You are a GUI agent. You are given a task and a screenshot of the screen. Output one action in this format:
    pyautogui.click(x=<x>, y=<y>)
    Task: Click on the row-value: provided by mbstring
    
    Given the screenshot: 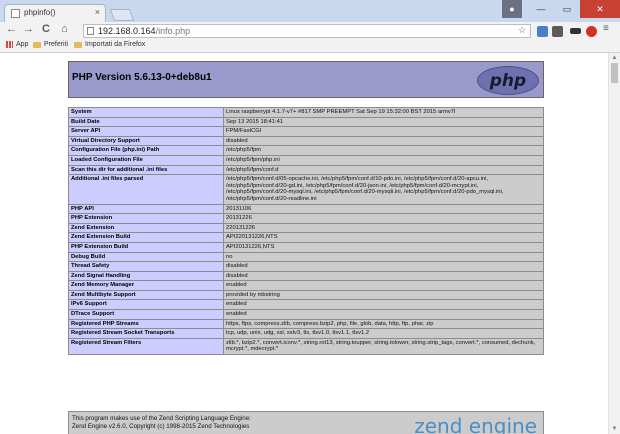 What is the action you would take?
    pyautogui.click(x=383, y=295)
    